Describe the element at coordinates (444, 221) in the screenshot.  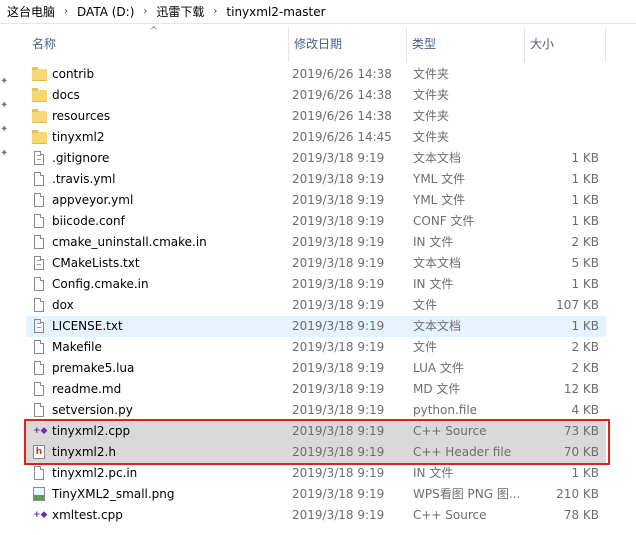
I see `file-type: CONF 文件` at that location.